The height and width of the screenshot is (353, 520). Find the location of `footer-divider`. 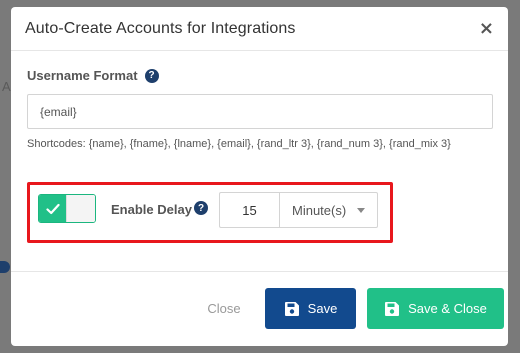

footer-divider is located at coordinates (259, 271).